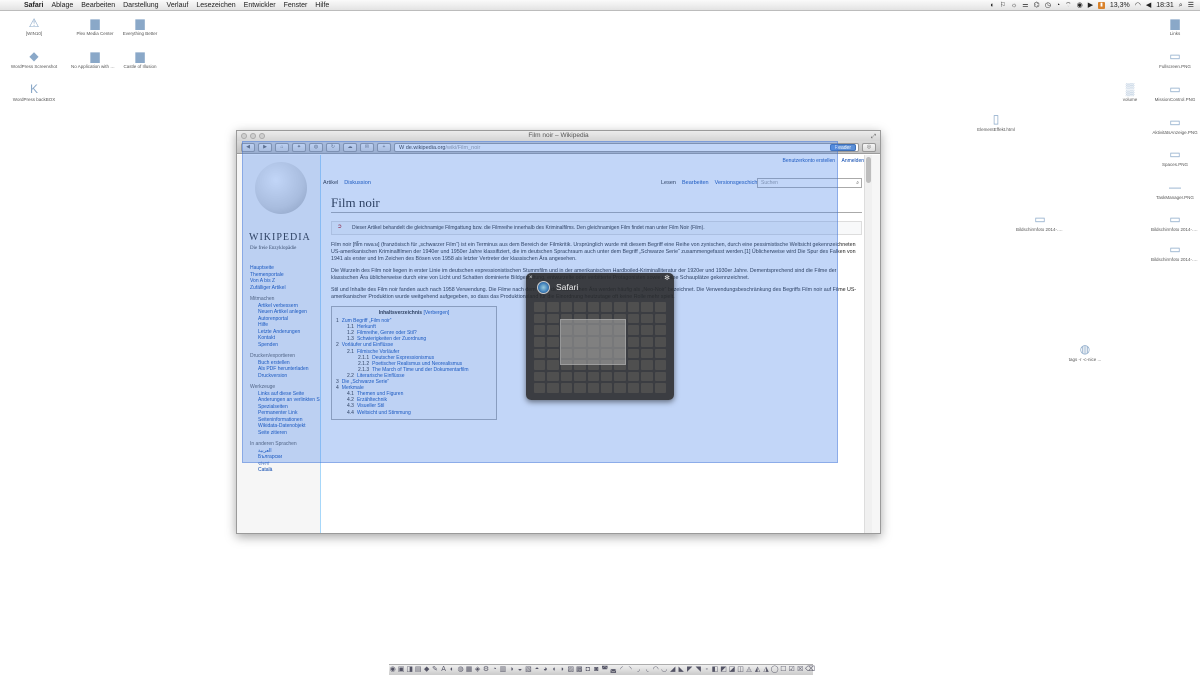 This screenshot has height=675, width=1200. I want to click on dock-app-icon: ▧, so click(528, 670).